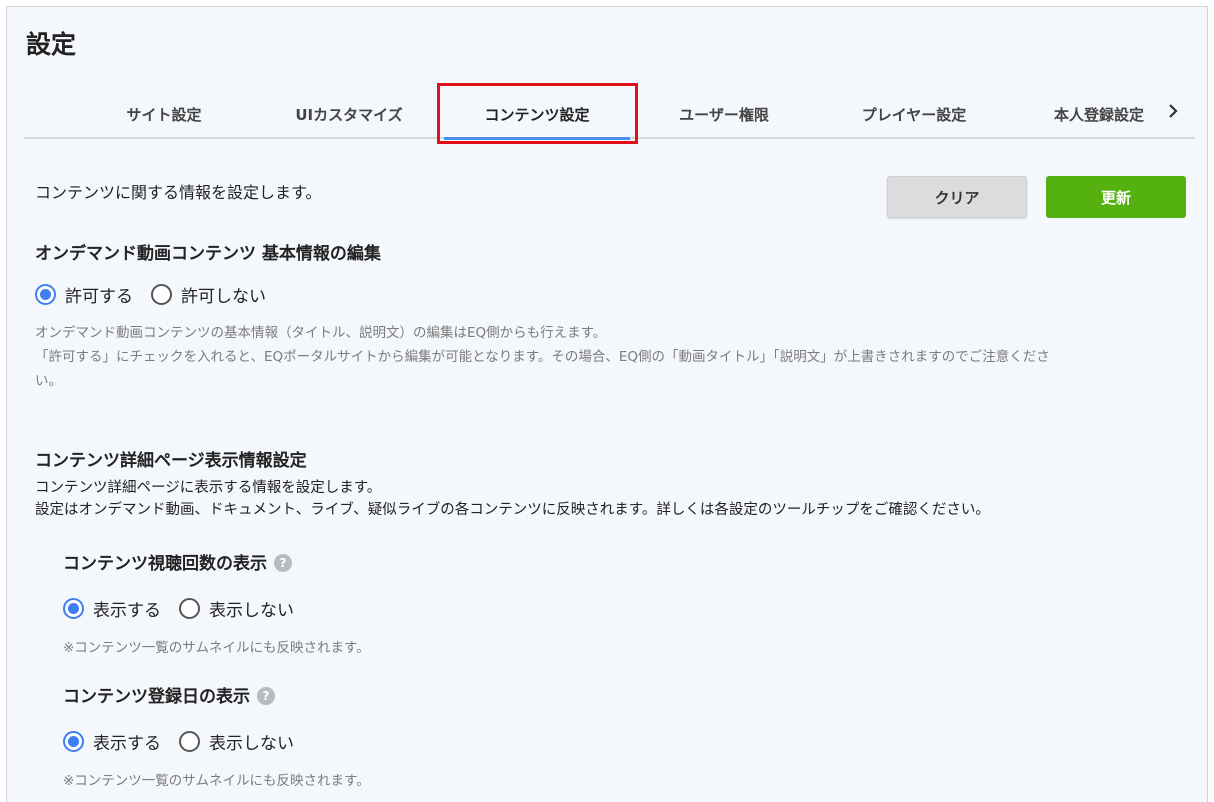  What do you see at coordinates (164, 114) in the screenshot?
I see `tab-site-settings: サイト設定` at bounding box center [164, 114].